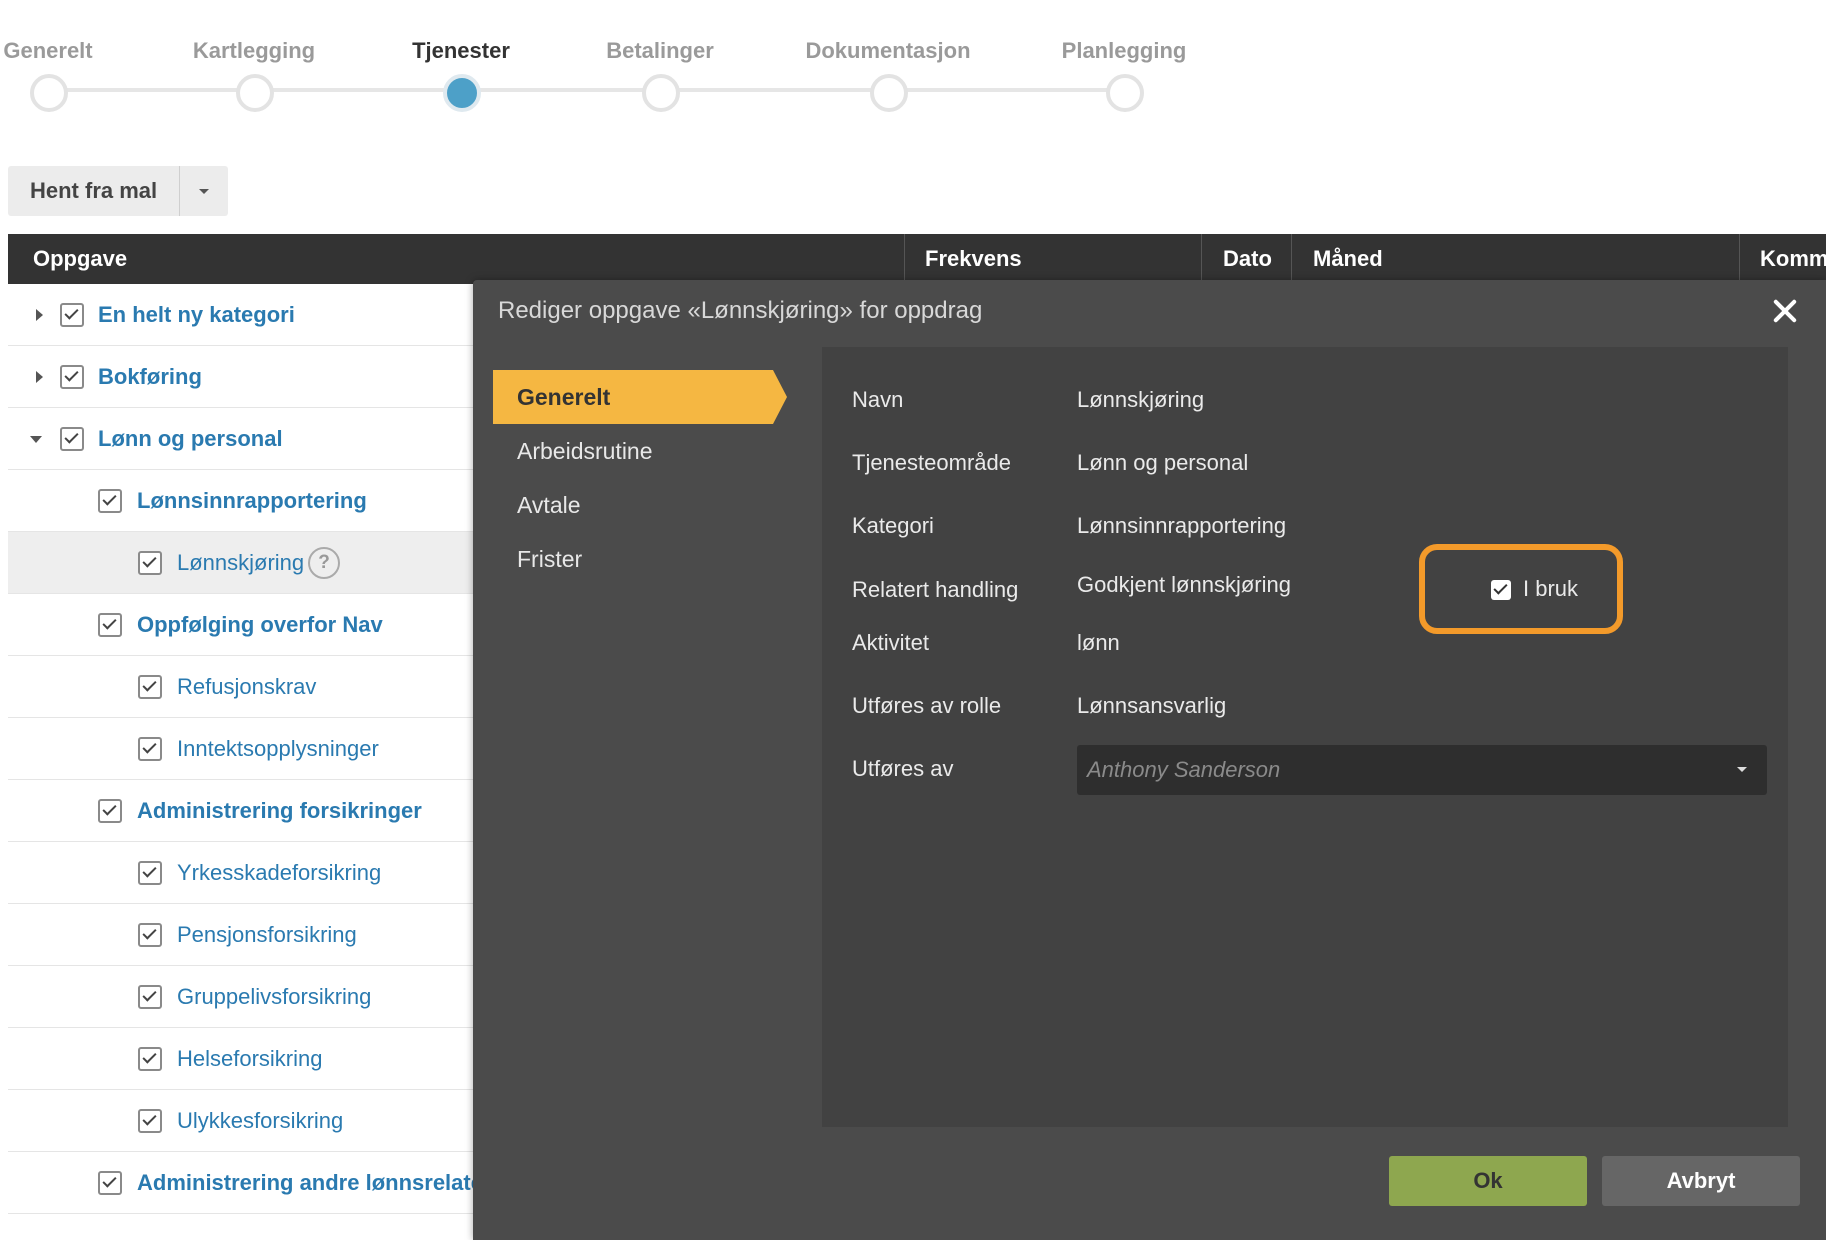  I want to click on column-header-oppgave: Oppgave, so click(80, 259).